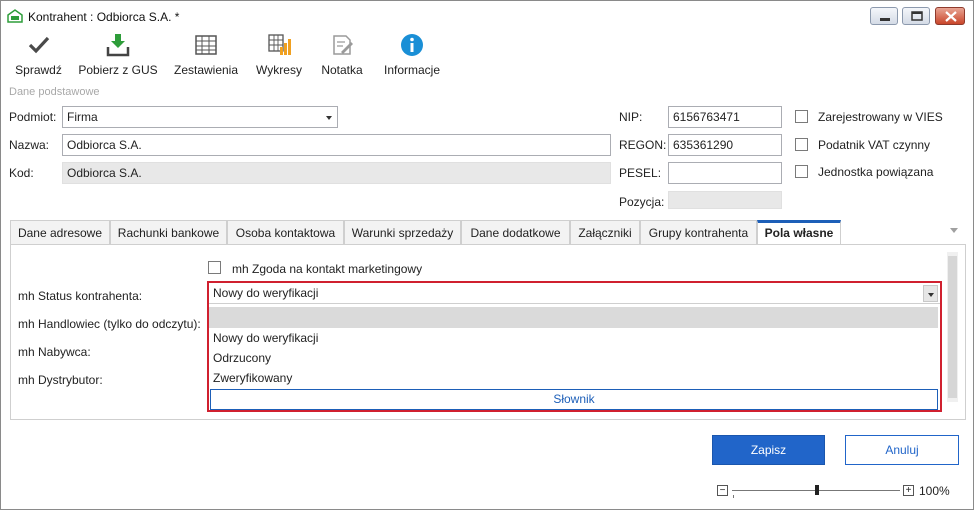  I want to click on maximize-icon, so click(917, 16).